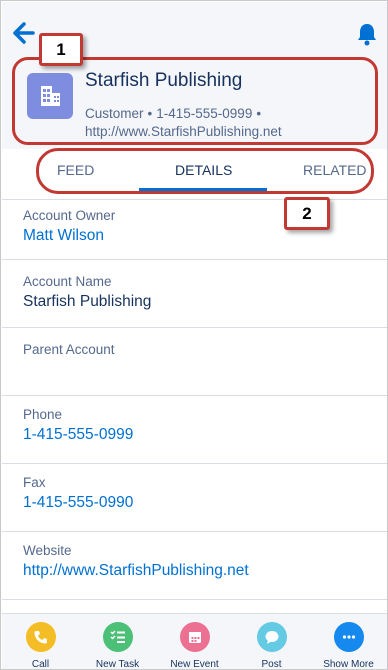 This screenshot has height=670, width=388. What do you see at coordinates (75, 170) in the screenshot?
I see `tab-feed: FEED` at bounding box center [75, 170].